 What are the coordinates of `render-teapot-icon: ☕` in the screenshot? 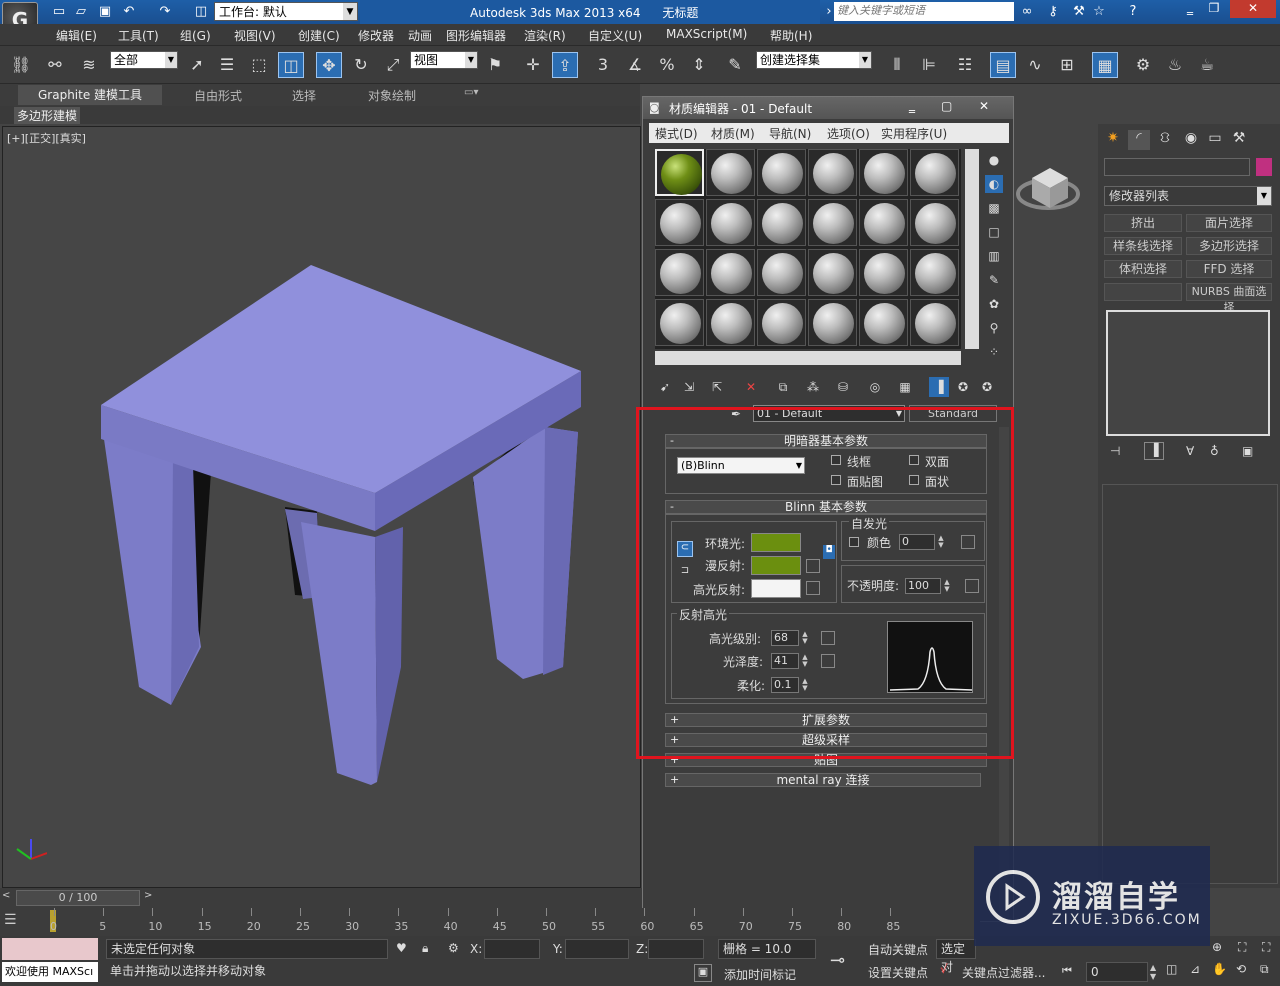 It's located at (1207, 65).